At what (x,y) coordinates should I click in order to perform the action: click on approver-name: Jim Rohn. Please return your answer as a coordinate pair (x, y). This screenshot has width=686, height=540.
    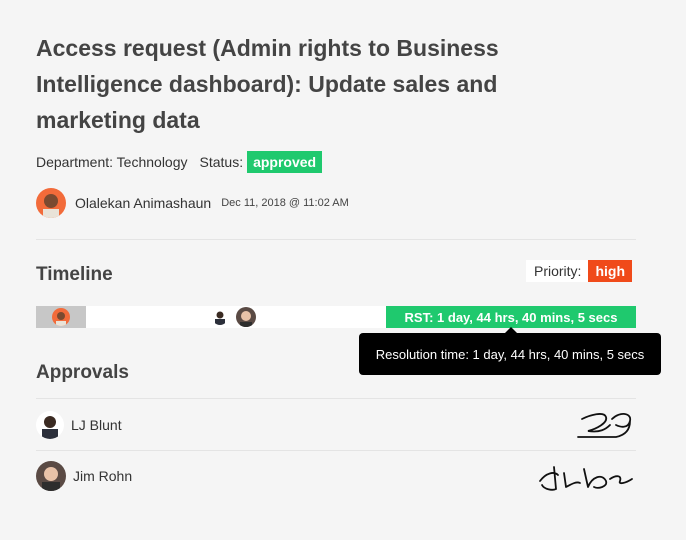
    Looking at the image, I should click on (102, 476).